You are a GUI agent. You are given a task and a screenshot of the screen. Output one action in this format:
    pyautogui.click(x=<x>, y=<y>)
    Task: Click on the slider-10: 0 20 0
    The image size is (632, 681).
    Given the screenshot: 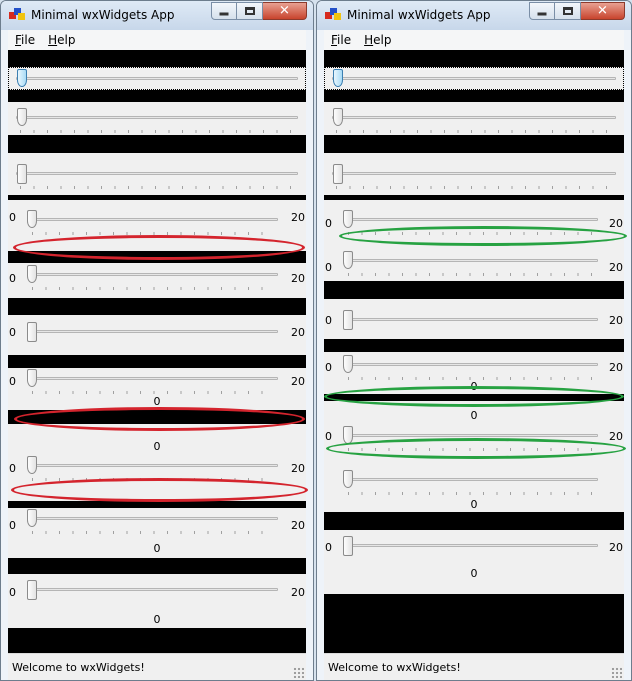 What is the action you would take?
    pyautogui.click(x=157, y=533)
    